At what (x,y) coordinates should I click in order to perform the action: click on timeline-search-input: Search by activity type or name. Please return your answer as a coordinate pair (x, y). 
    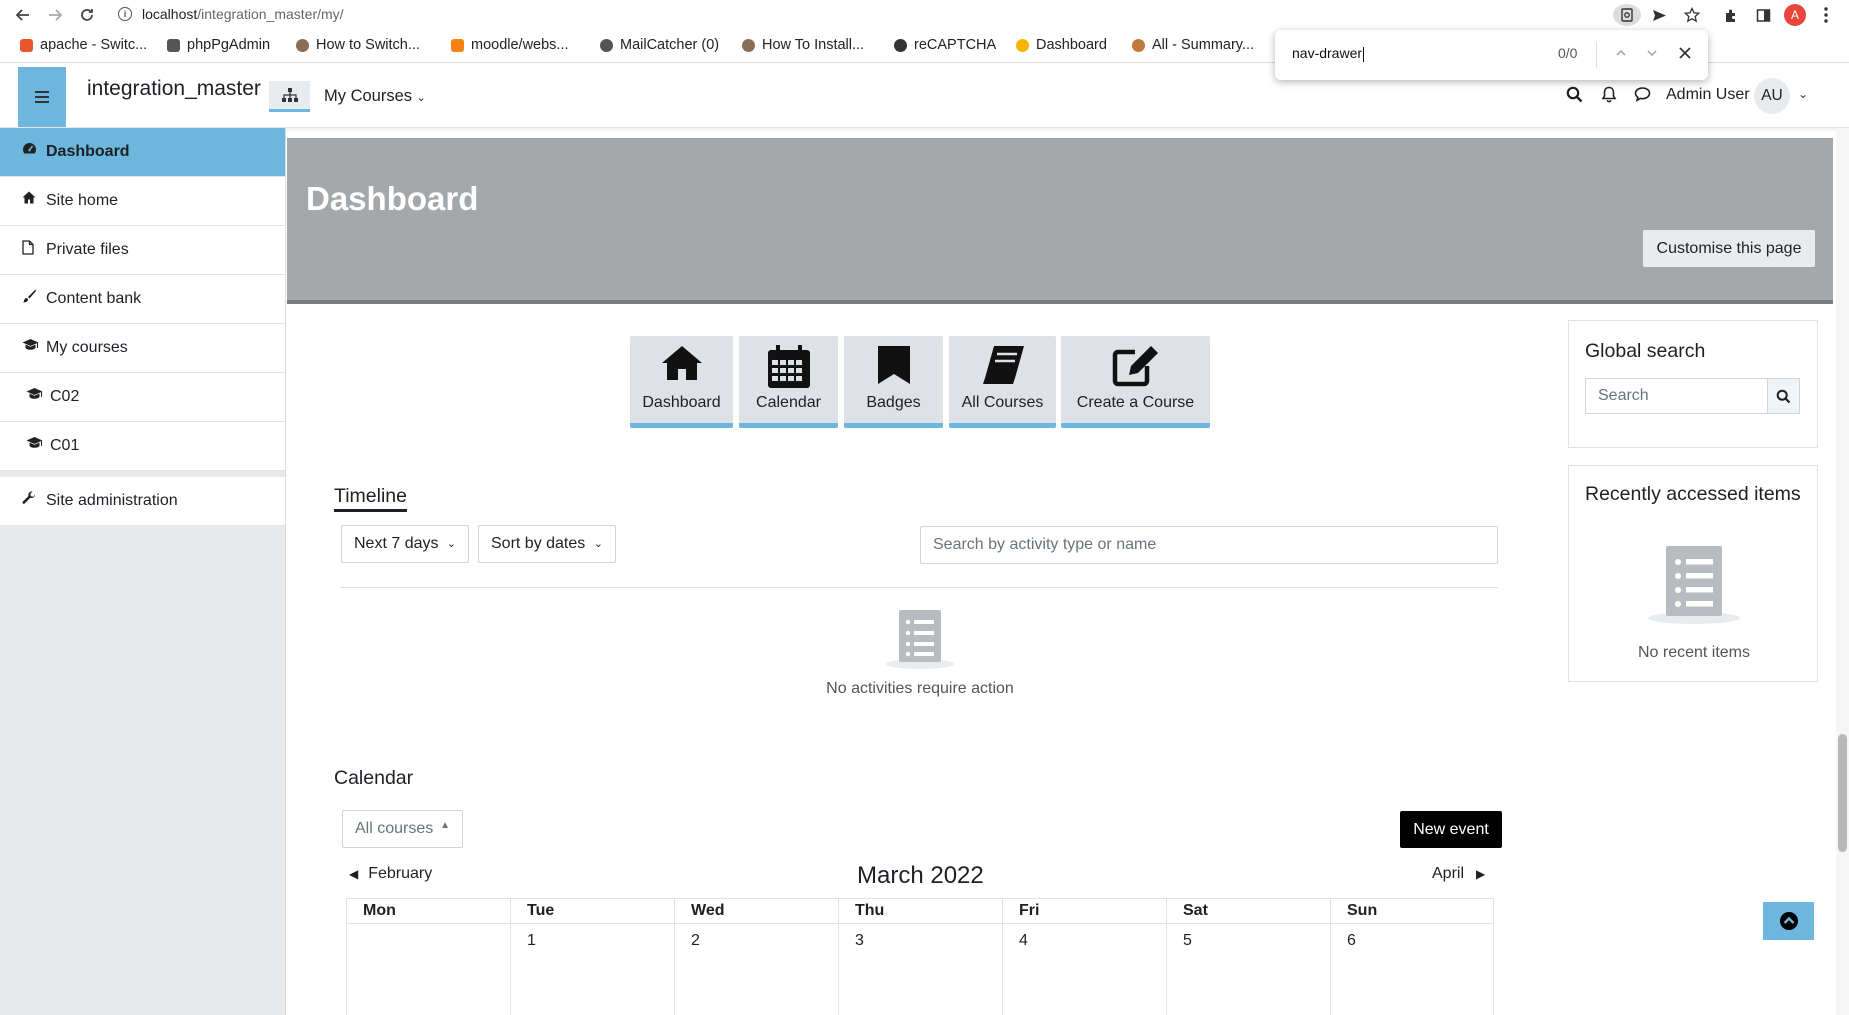
    Looking at the image, I should click on (1209, 545).